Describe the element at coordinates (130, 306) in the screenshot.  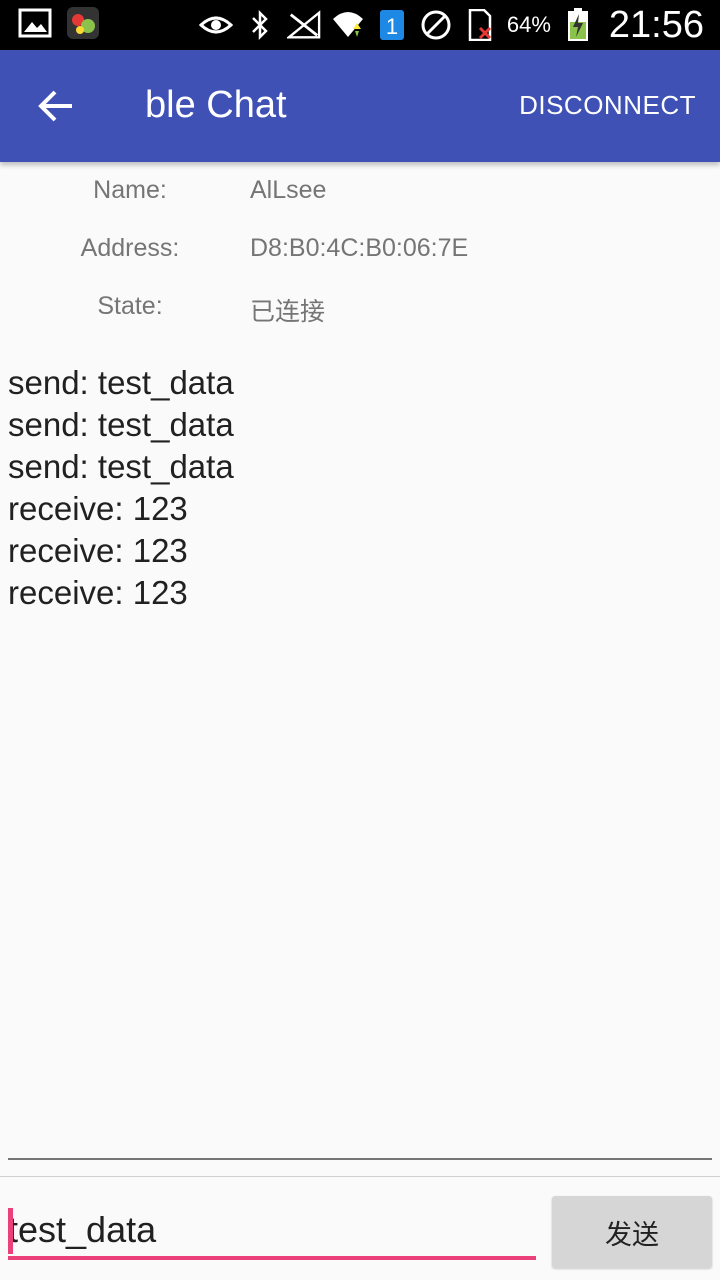
I see `device-state-label: State:` at that location.